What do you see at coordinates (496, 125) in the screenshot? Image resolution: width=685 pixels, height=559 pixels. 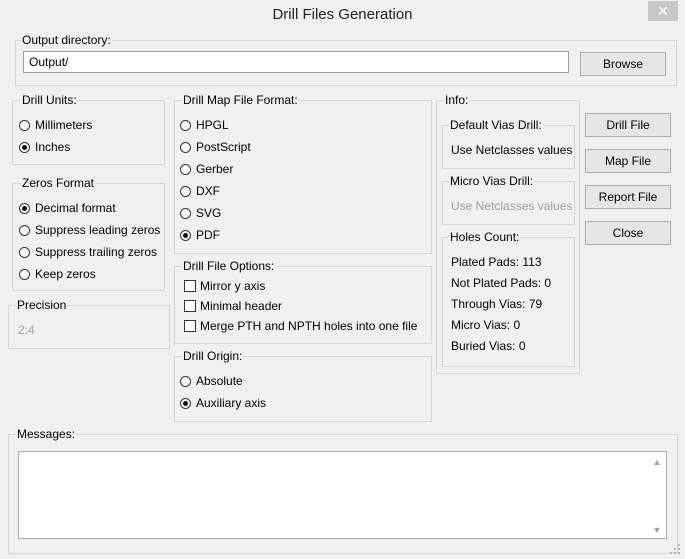 I see `default-vias-label: Default Vias Drill:` at bounding box center [496, 125].